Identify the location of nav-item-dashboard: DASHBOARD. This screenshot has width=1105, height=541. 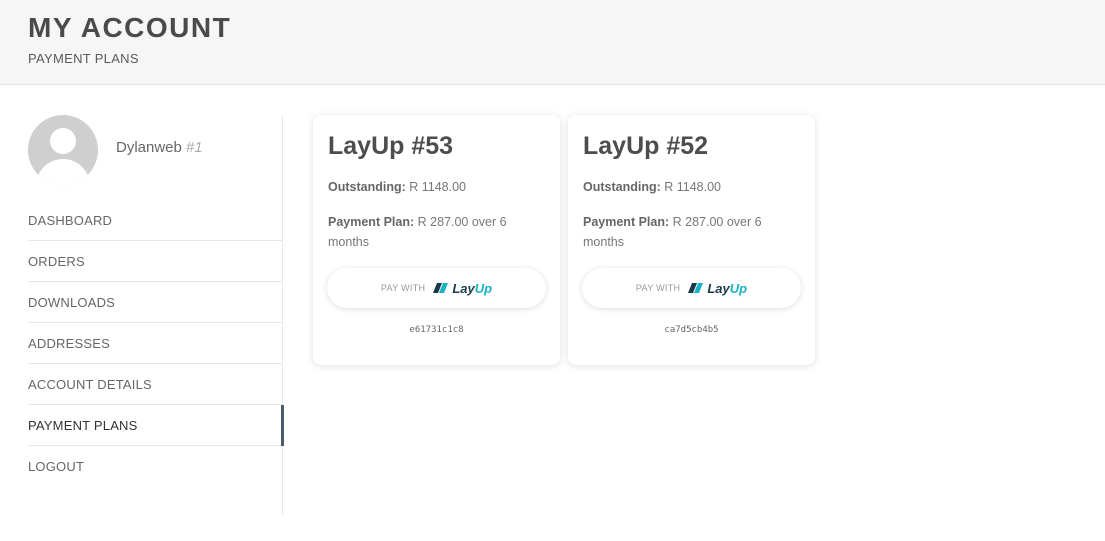
(155, 220).